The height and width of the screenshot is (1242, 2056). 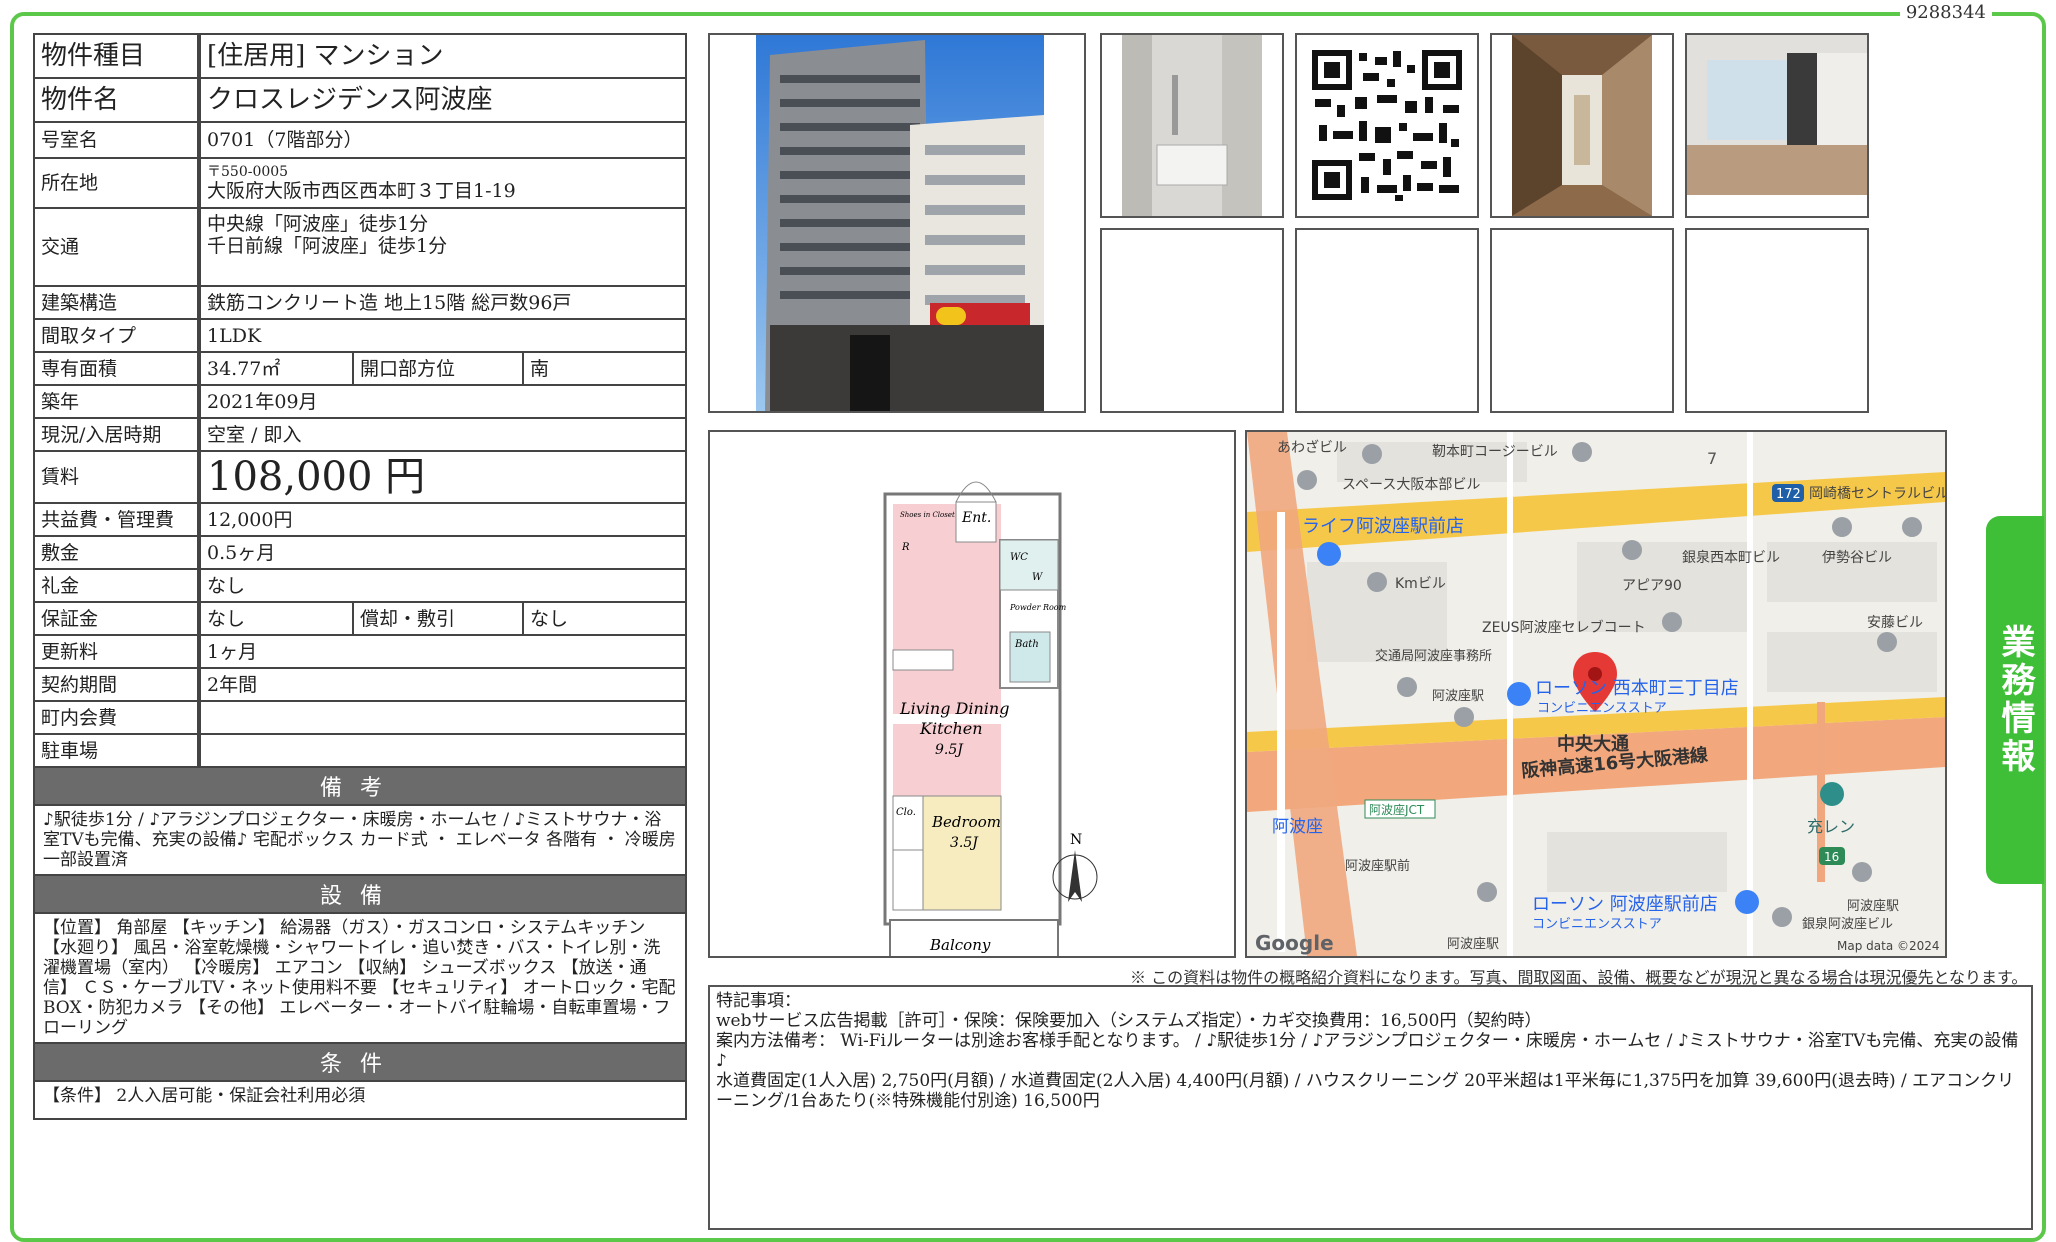 I want to click on fp-ldk-size: 9.5J, so click(x=949, y=750).